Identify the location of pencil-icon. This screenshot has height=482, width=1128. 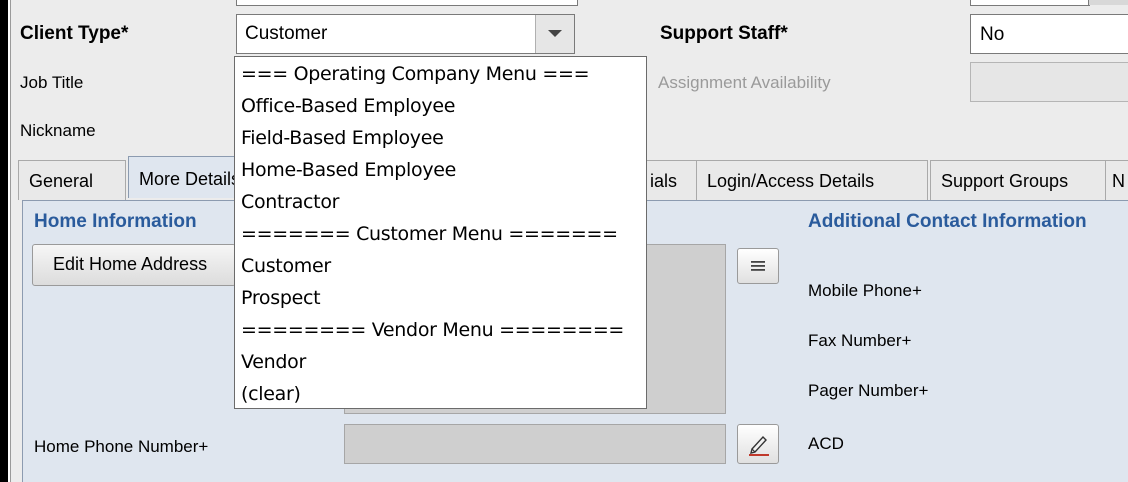
(759, 445).